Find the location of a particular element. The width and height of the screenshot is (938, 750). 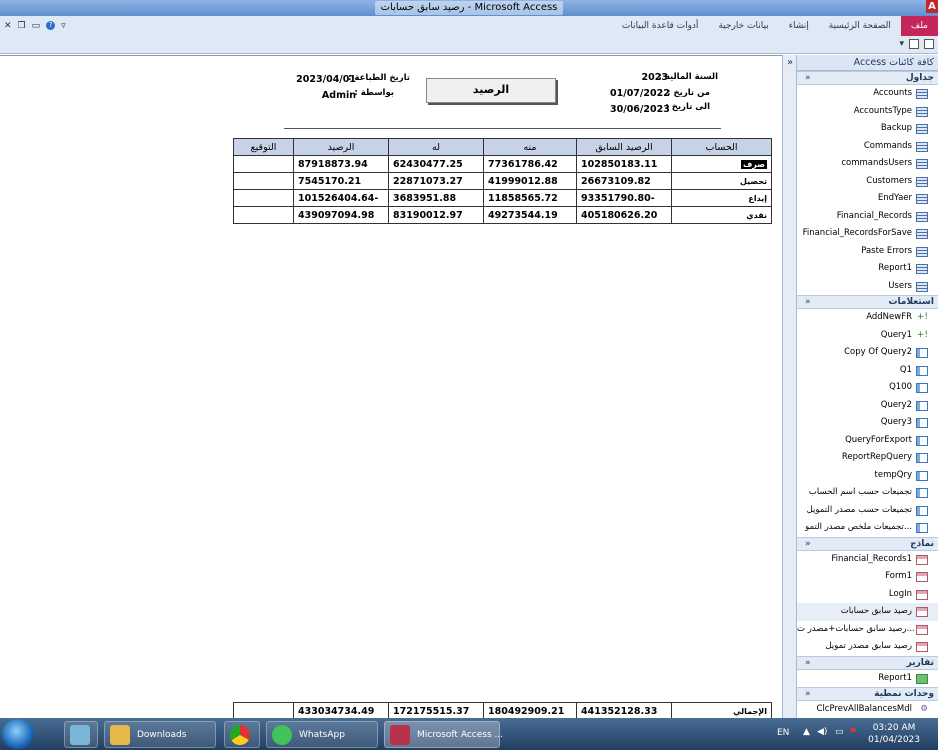

nav-group-header: نماذج « is located at coordinates (867, 543).